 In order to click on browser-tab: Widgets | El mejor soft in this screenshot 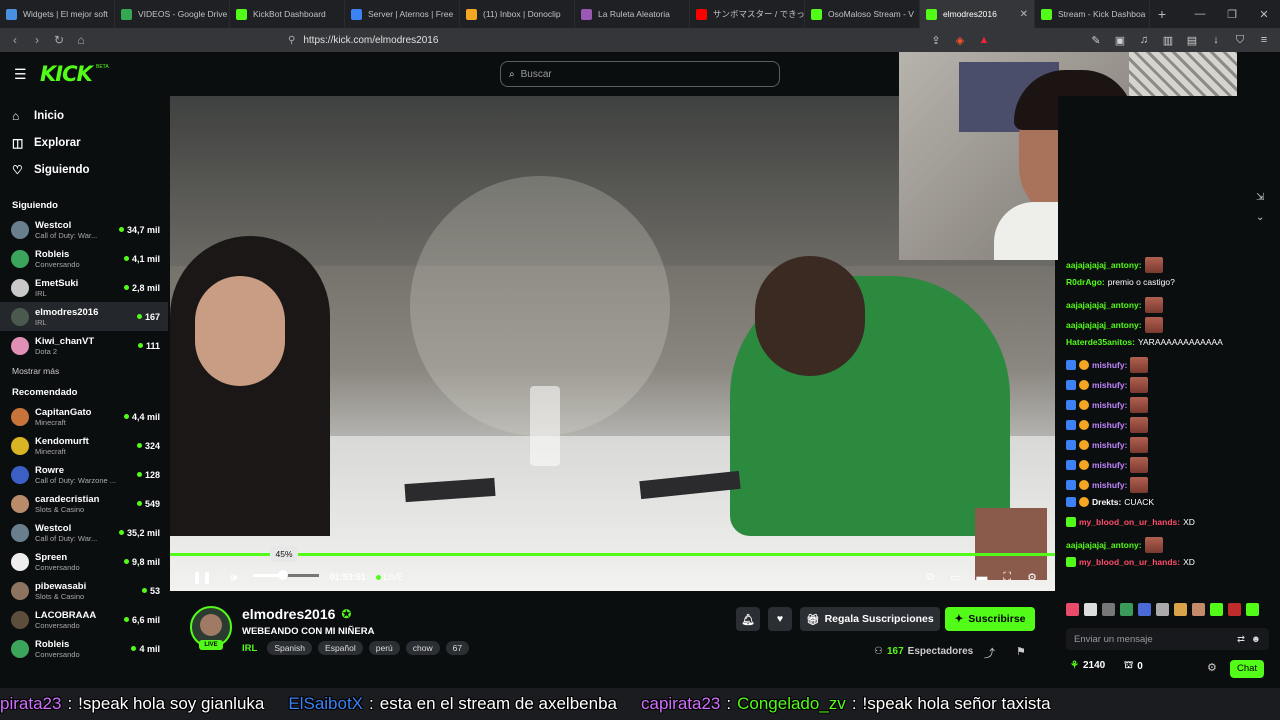, I will do `click(57, 14)`.